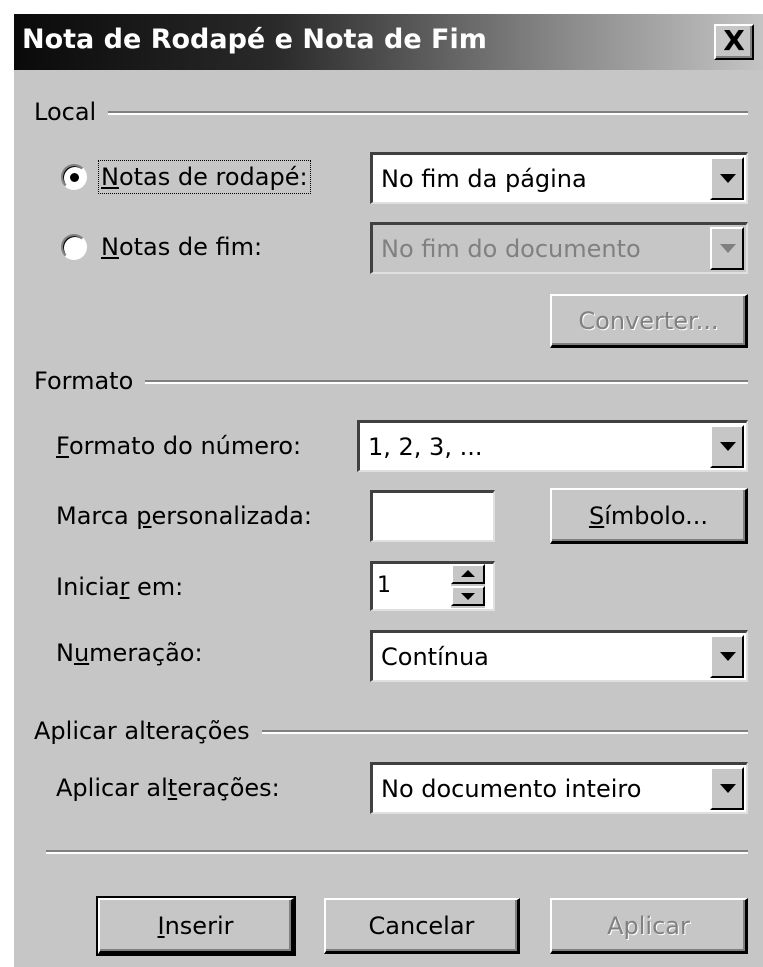 This screenshot has height=967, width=763. What do you see at coordinates (391, 113) in the screenshot?
I see `local-group-line` at bounding box center [391, 113].